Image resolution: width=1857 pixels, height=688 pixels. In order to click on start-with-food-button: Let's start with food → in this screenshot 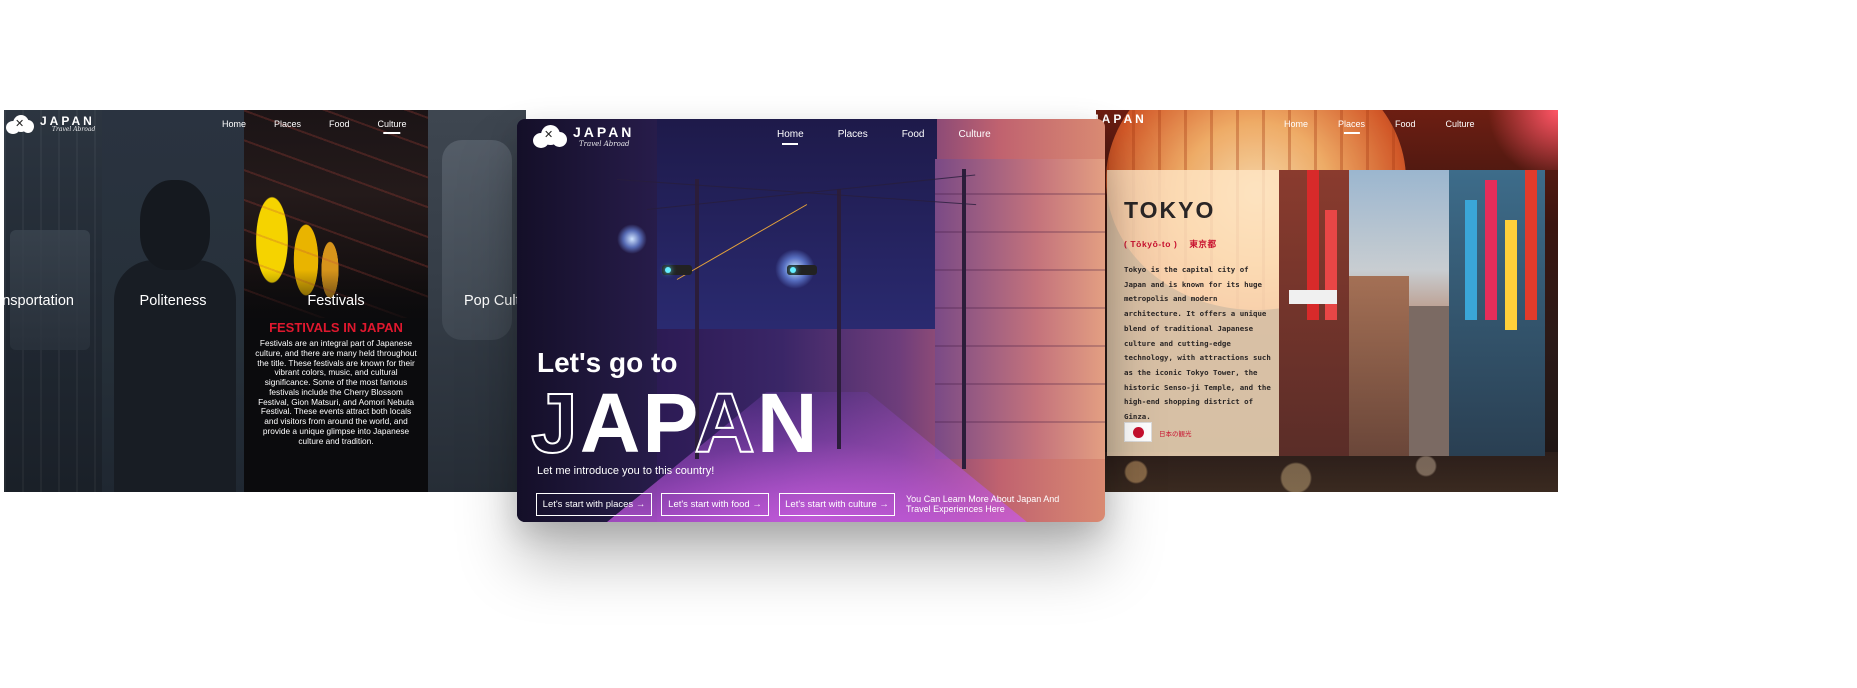, I will do `click(715, 504)`.